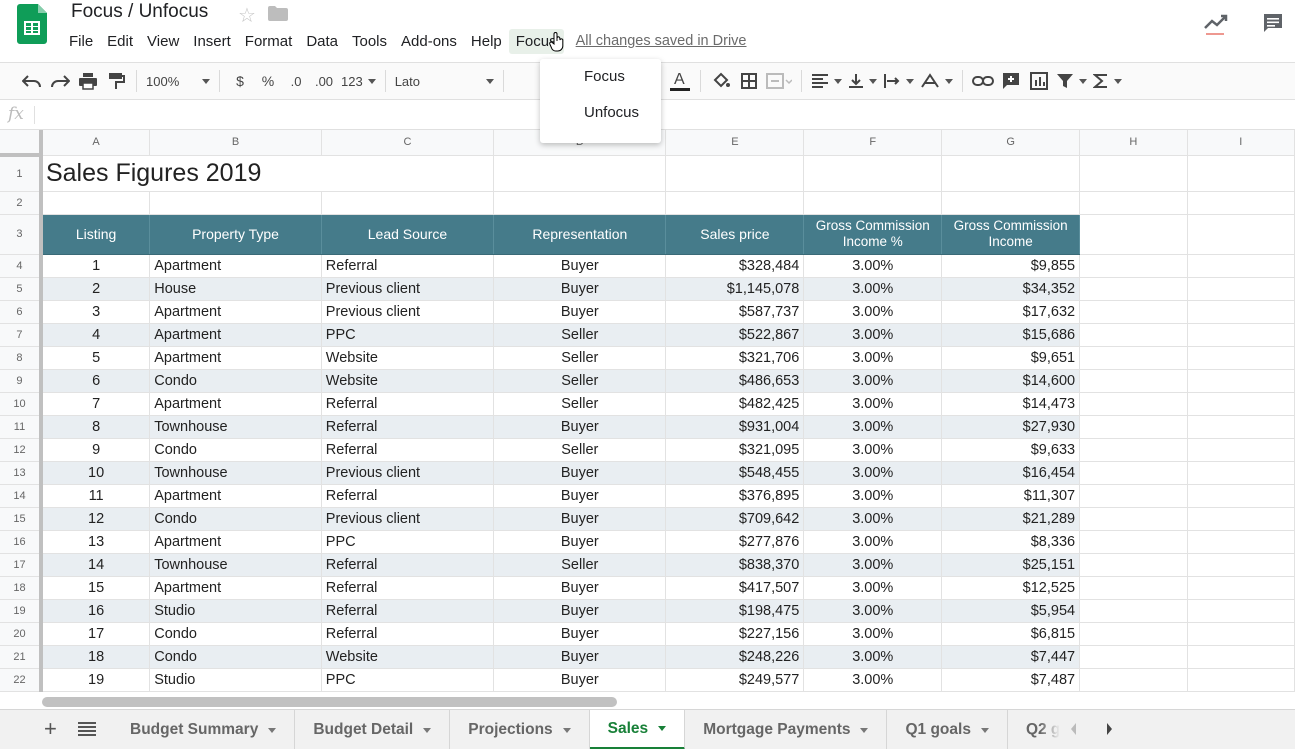 The height and width of the screenshot is (749, 1295). Describe the element at coordinates (267, 173) in the screenshot. I see `sheet-title-cell: Sales Figures 2019` at that location.